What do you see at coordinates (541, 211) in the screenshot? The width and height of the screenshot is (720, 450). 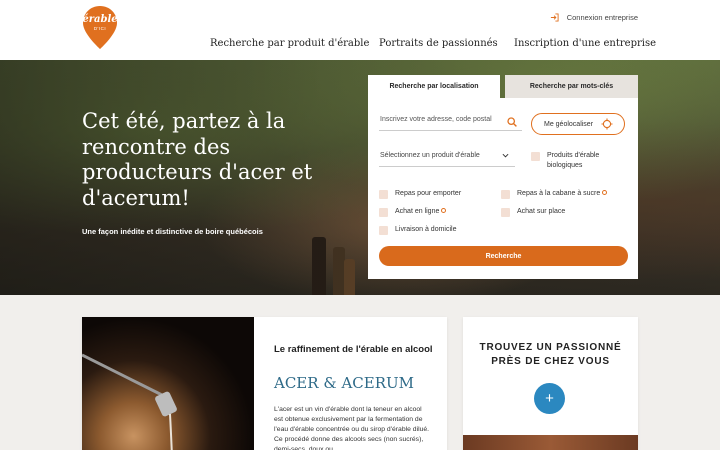 I see `checkbox-label: Achat sur place` at bounding box center [541, 211].